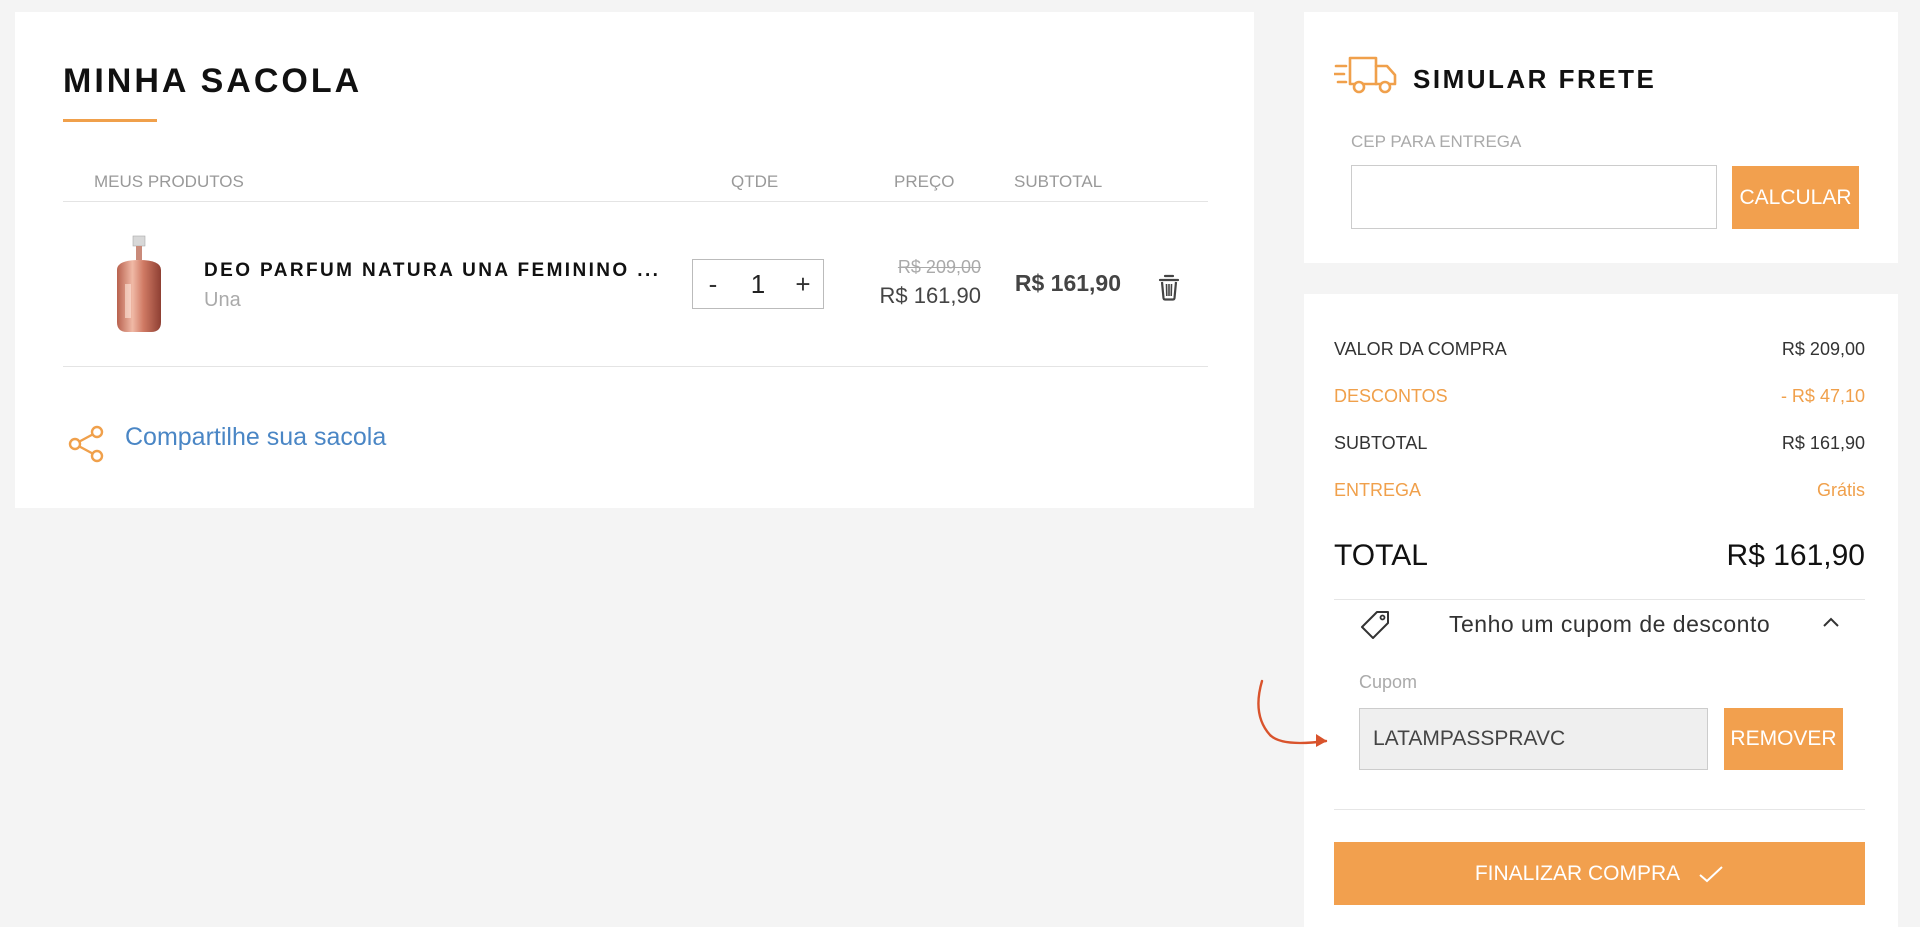 The width and height of the screenshot is (1920, 927). What do you see at coordinates (1391, 396) in the screenshot?
I see `summary-label: DESCONTOS` at bounding box center [1391, 396].